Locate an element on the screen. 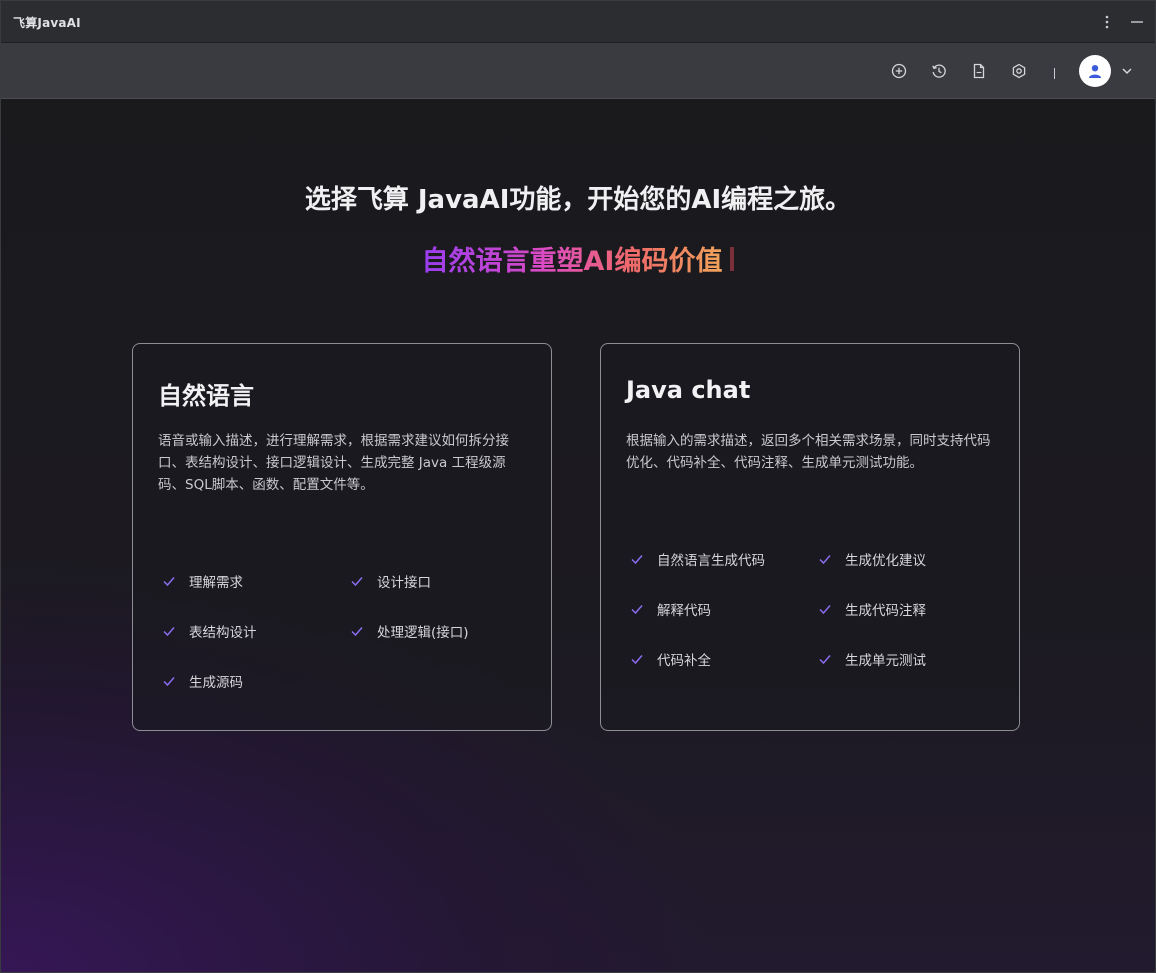  minimize-button is located at coordinates (1137, 22).